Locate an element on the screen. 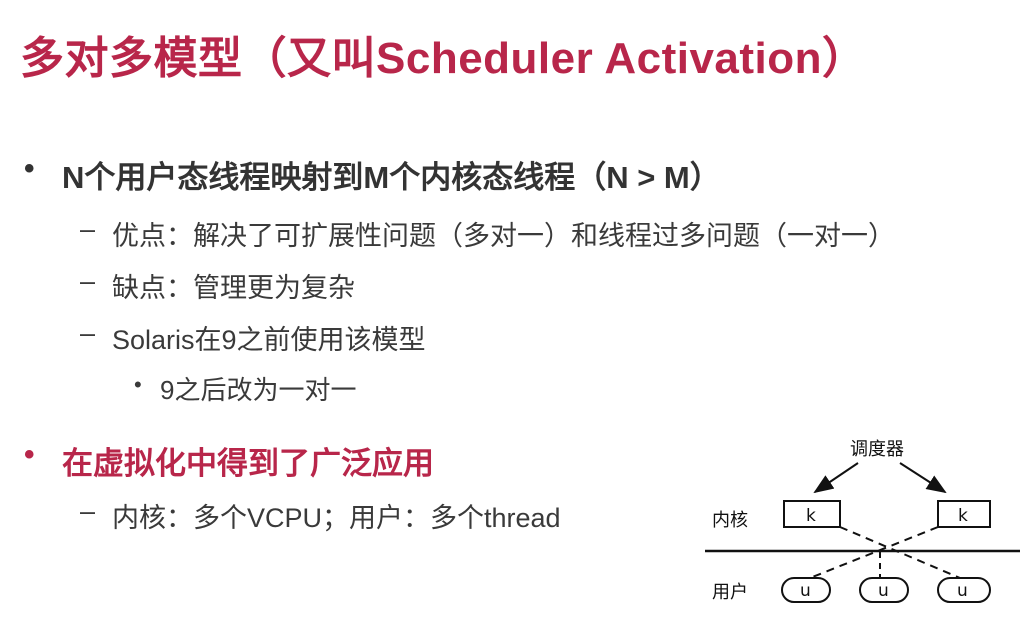 This screenshot has height=626, width=1030. slide-title: 多对多模型（又叫Scheduler Activation） is located at coordinates (443, 58).